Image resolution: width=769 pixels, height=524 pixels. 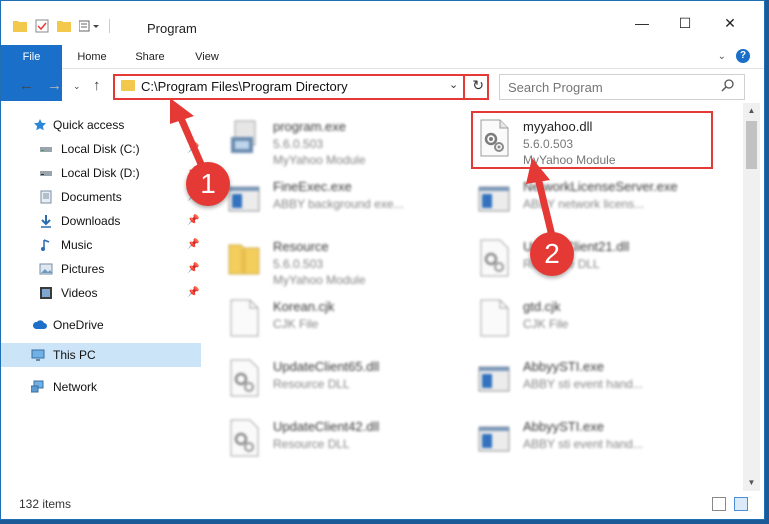 I want to click on search-icon, so click(x=727, y=85).